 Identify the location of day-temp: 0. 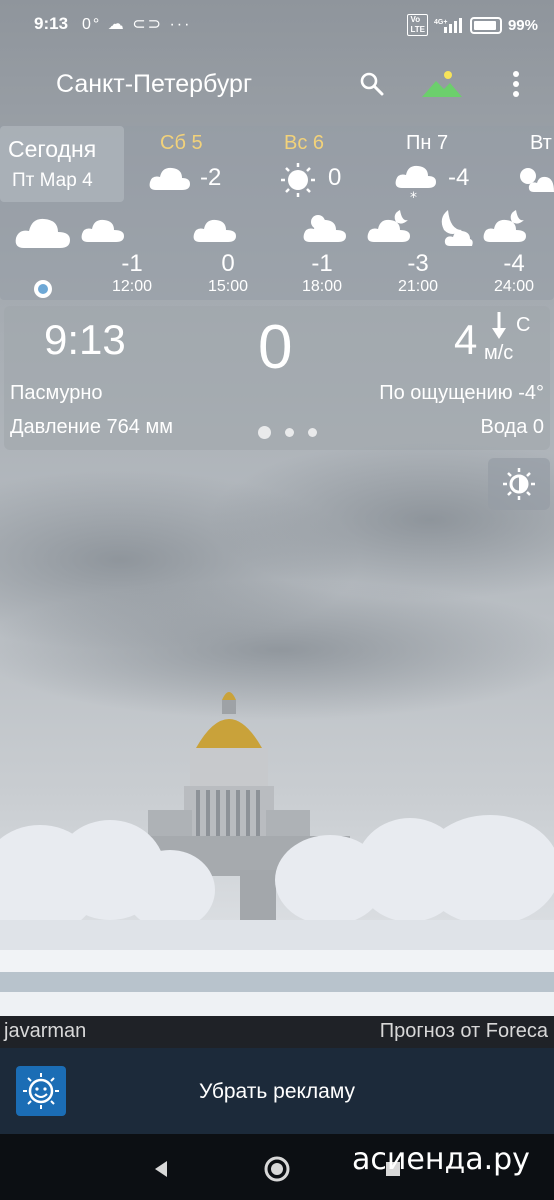
(335, 177).